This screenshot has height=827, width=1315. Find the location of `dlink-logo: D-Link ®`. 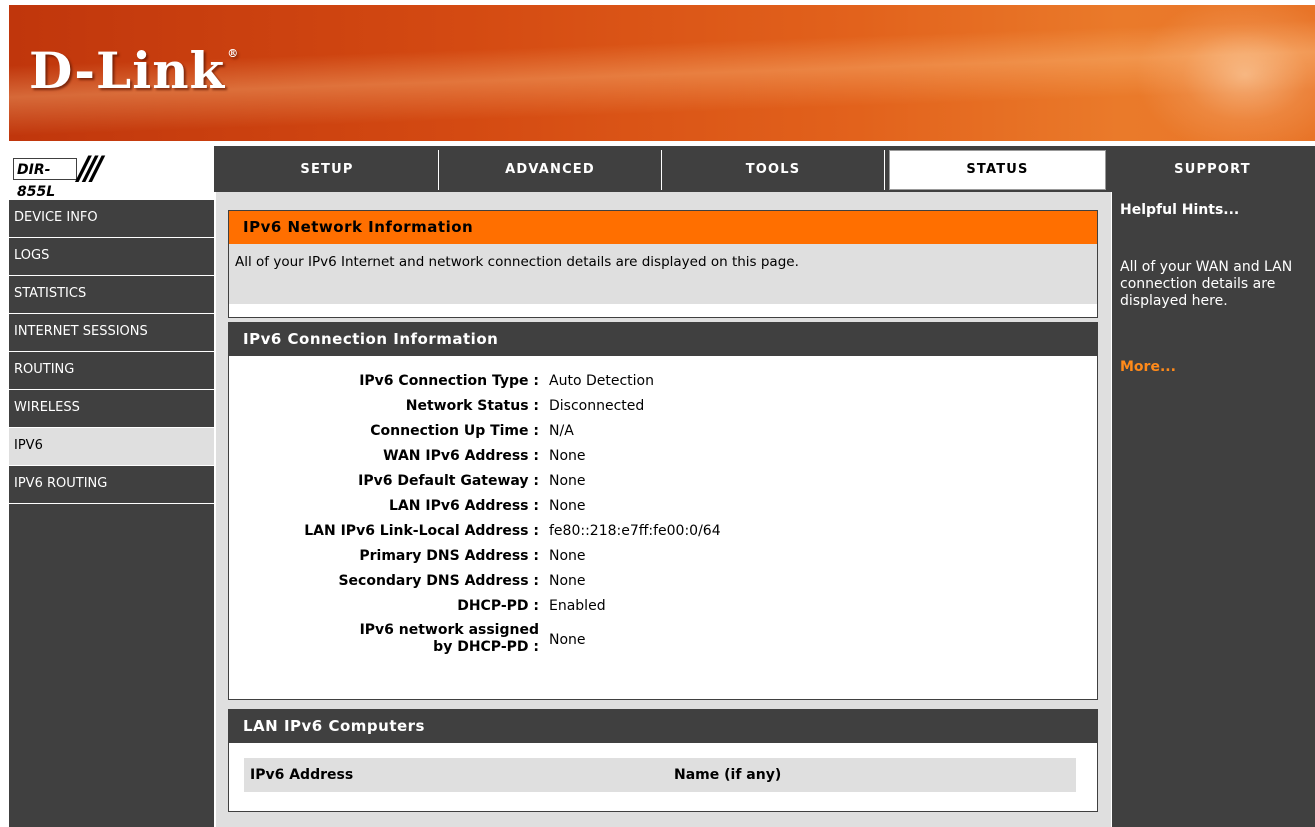

dlink-logo: D-Link ® is located at coordinates (134, 70).